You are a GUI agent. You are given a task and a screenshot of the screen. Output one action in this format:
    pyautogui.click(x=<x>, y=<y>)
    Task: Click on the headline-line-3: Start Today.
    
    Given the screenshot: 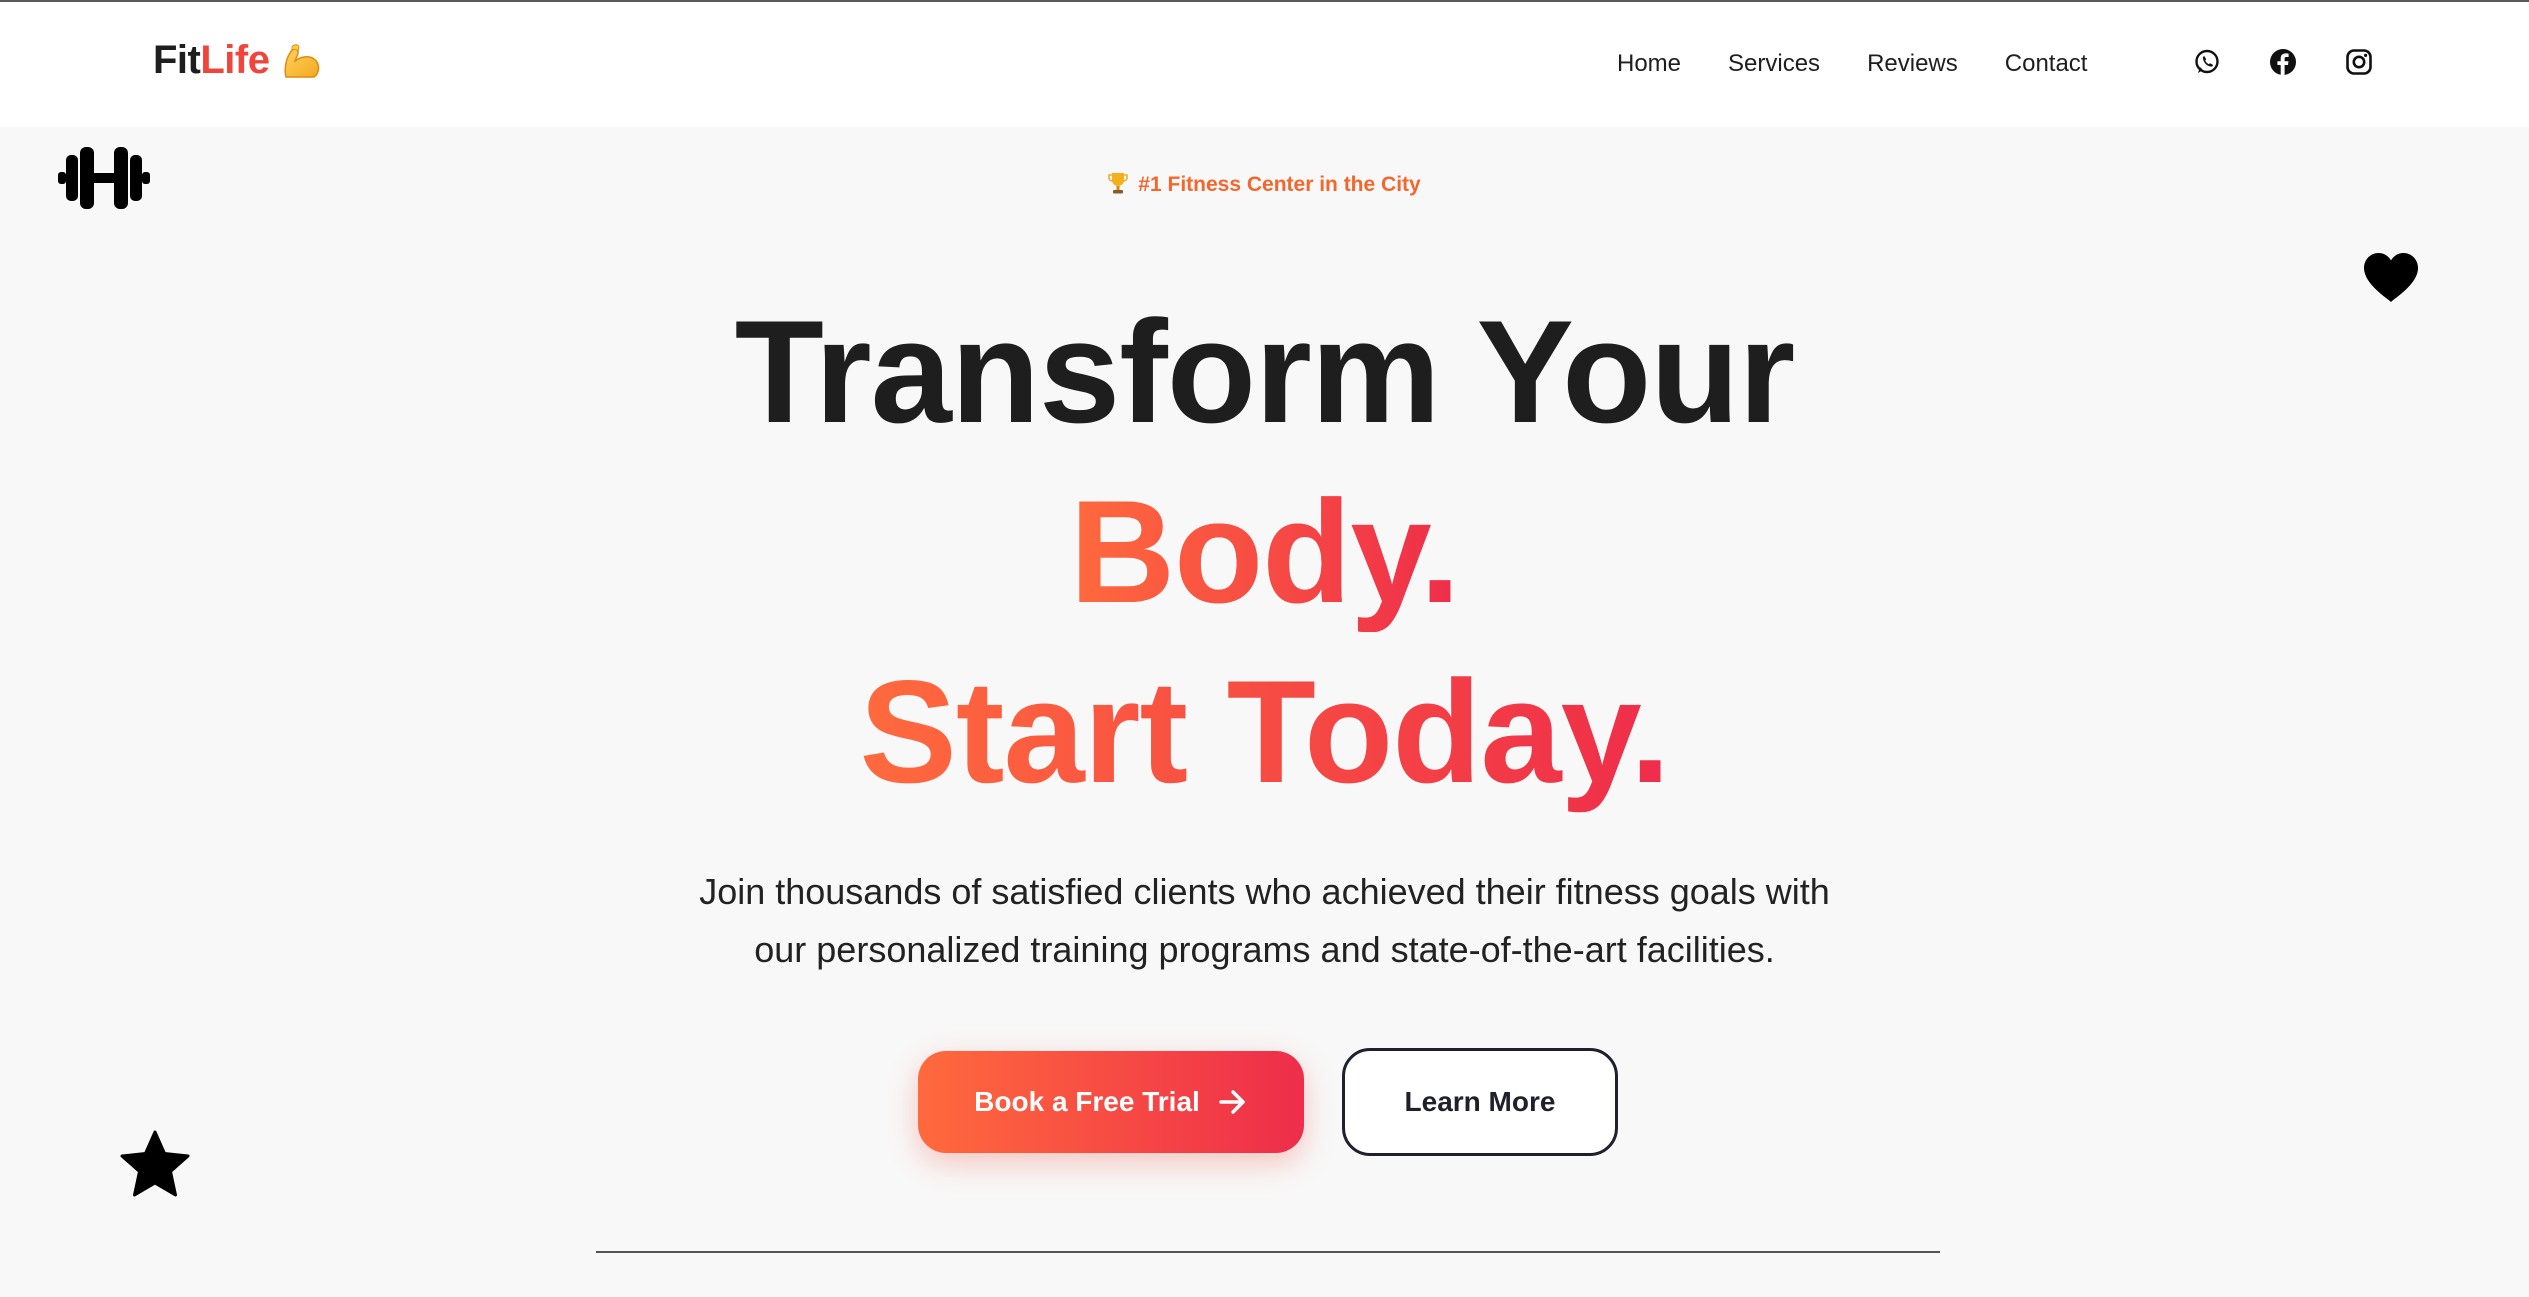 What is the action you would take?
    pyautogui.click(x=1264, y=731)
    